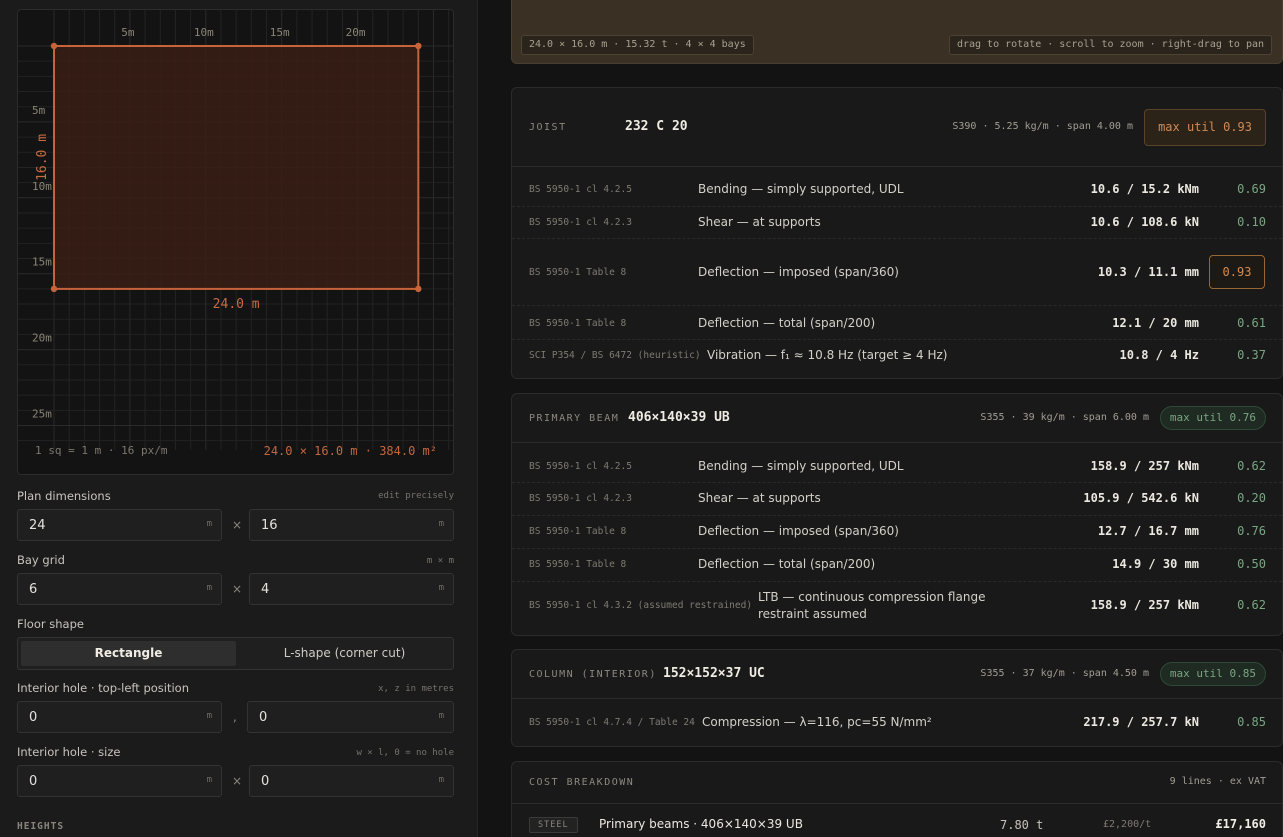  I want to click on member-meta: S355 · 37 kg/m · span 4.50 m, so click(1064, 673).